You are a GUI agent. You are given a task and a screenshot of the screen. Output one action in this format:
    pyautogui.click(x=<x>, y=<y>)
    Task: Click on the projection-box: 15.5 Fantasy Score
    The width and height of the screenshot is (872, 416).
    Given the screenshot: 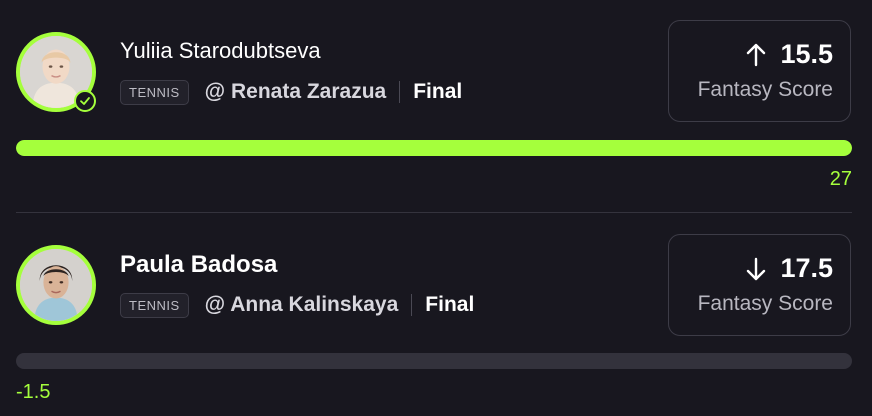 What is the action you would take?
    pyautogui.click(x=759, y=71)
    